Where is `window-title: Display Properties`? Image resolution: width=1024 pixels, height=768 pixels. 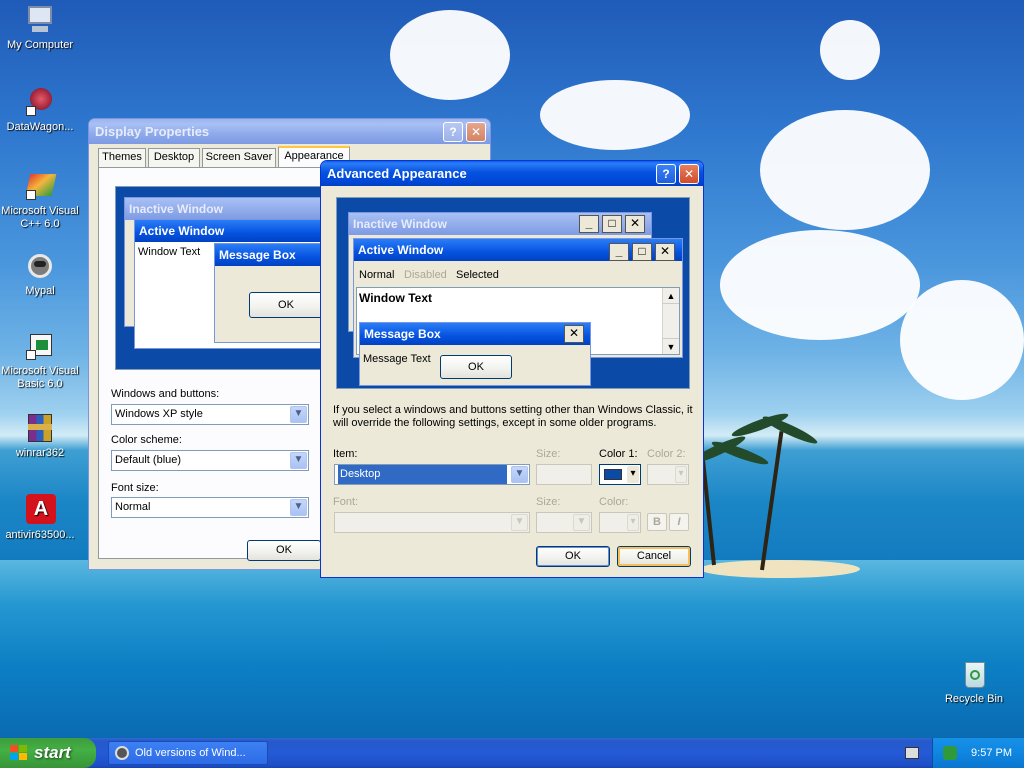 window-title: Display Properties is located at coordinates (152, 131).